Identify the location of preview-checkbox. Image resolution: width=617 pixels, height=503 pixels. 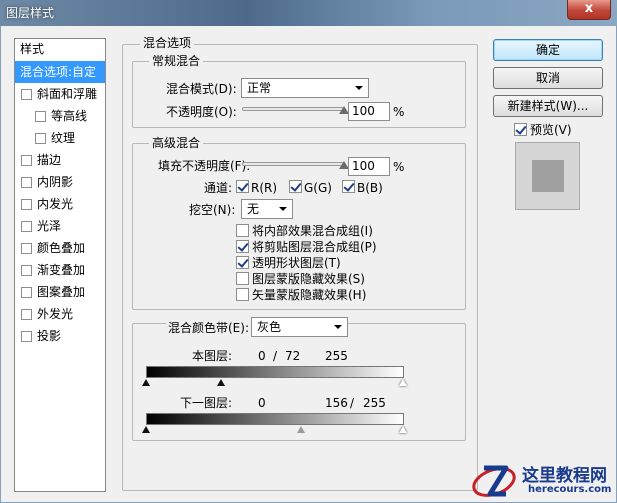
(520, 129).